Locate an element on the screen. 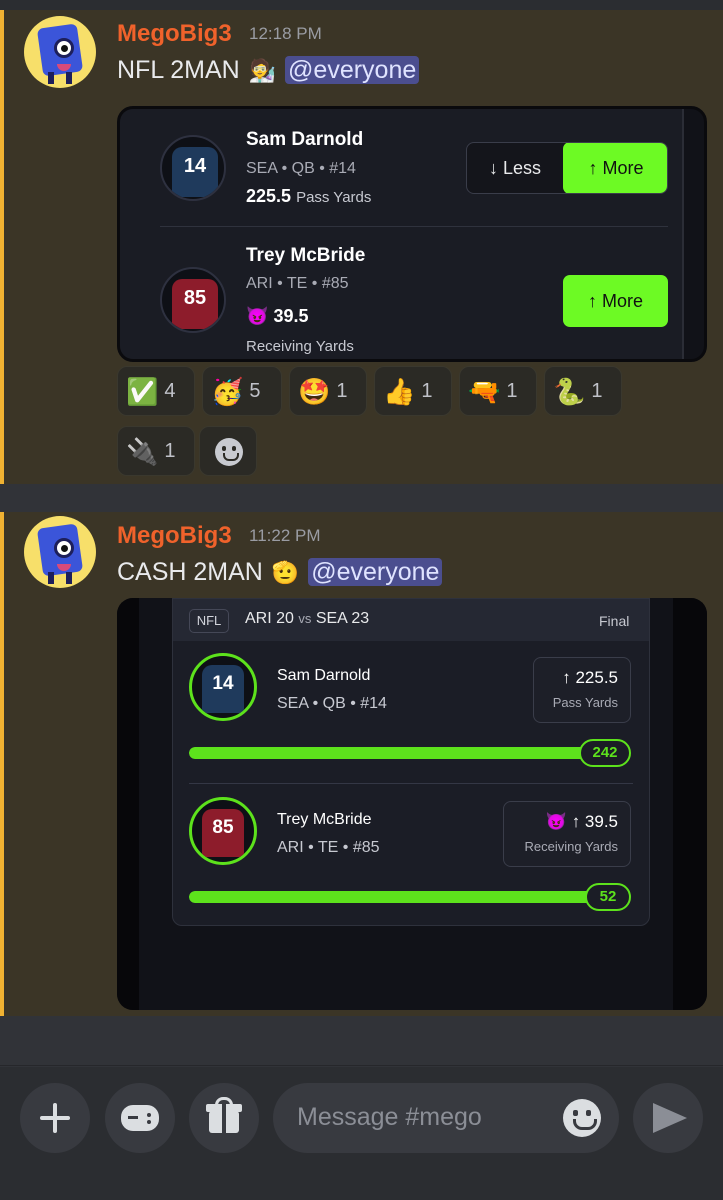 Image resolution: width=723 pixels, height=1200 pixels. message-placeholder: Message #mego is located at coordinates (389, 1117).